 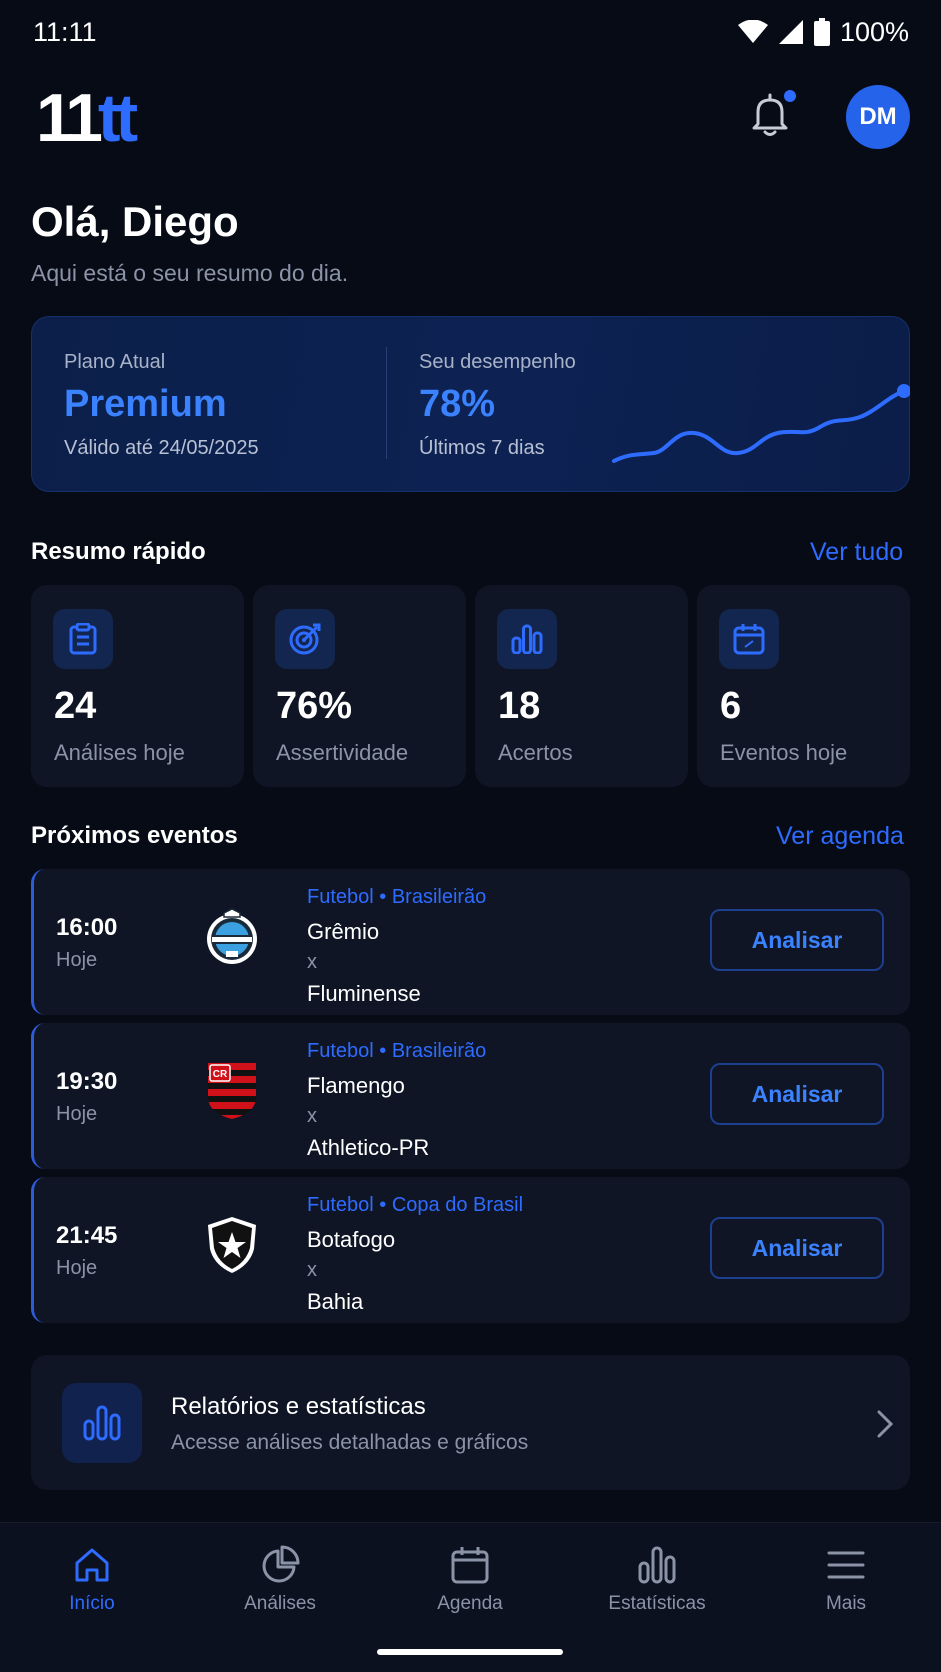 What do you see at coordinates (482, 448) in the screenshot?
I see `performance-period: Últimos 7 dias` at bounding box center [482, 448].